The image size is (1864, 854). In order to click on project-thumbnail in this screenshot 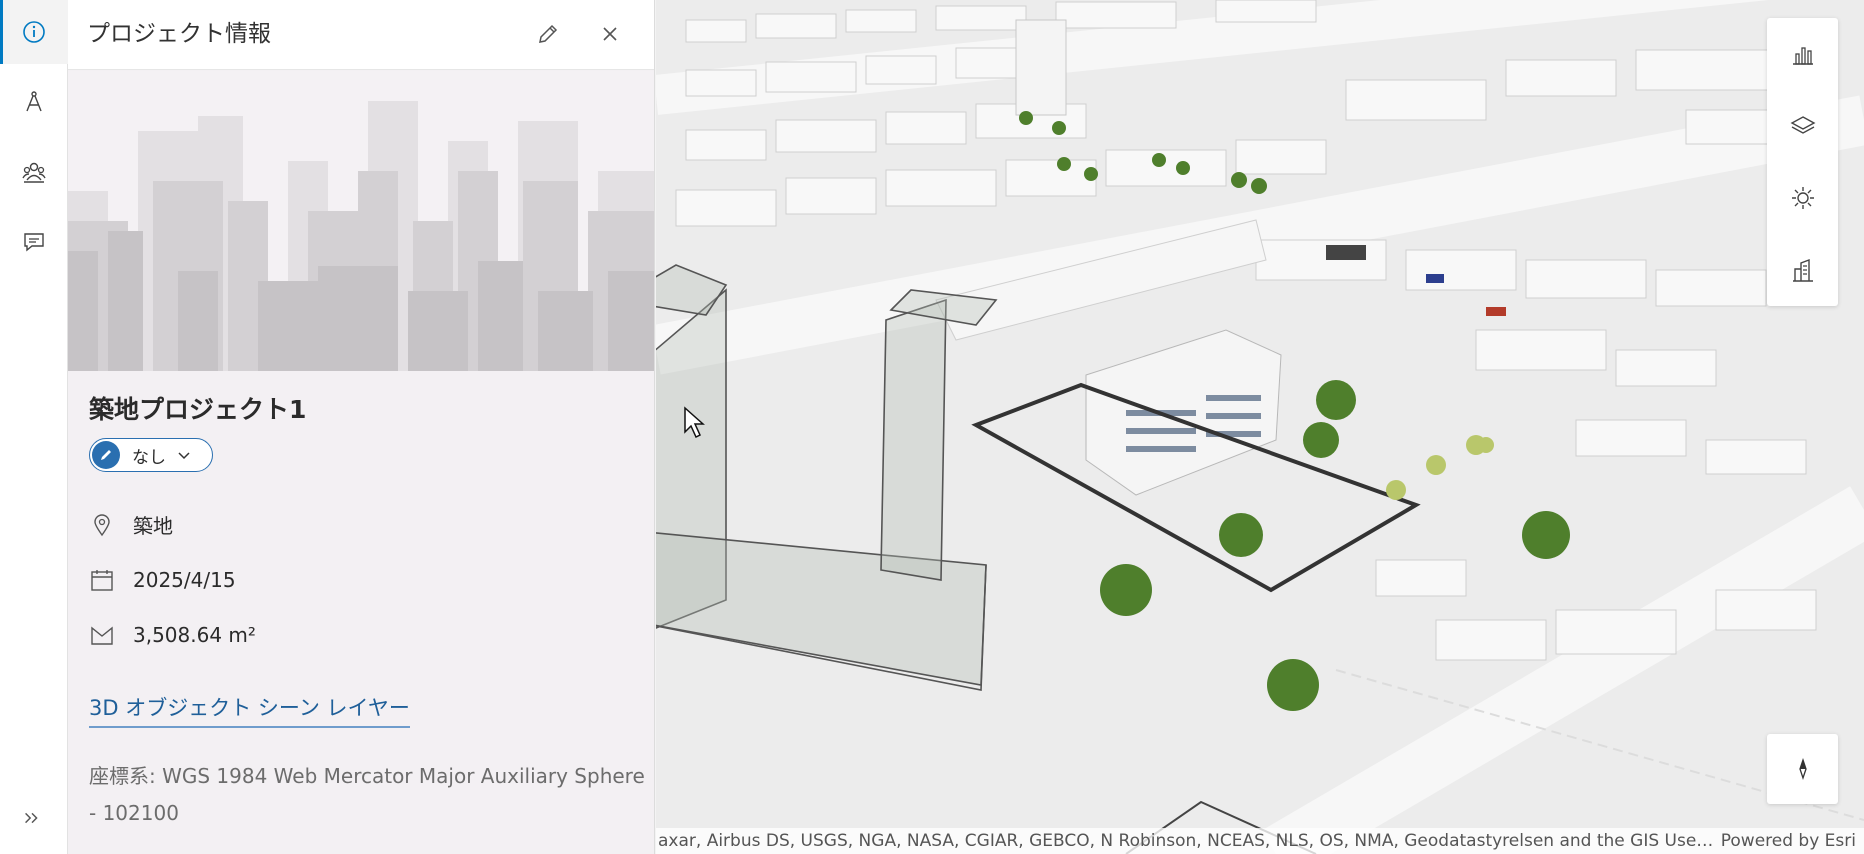, I will do `click(361, 221)`.